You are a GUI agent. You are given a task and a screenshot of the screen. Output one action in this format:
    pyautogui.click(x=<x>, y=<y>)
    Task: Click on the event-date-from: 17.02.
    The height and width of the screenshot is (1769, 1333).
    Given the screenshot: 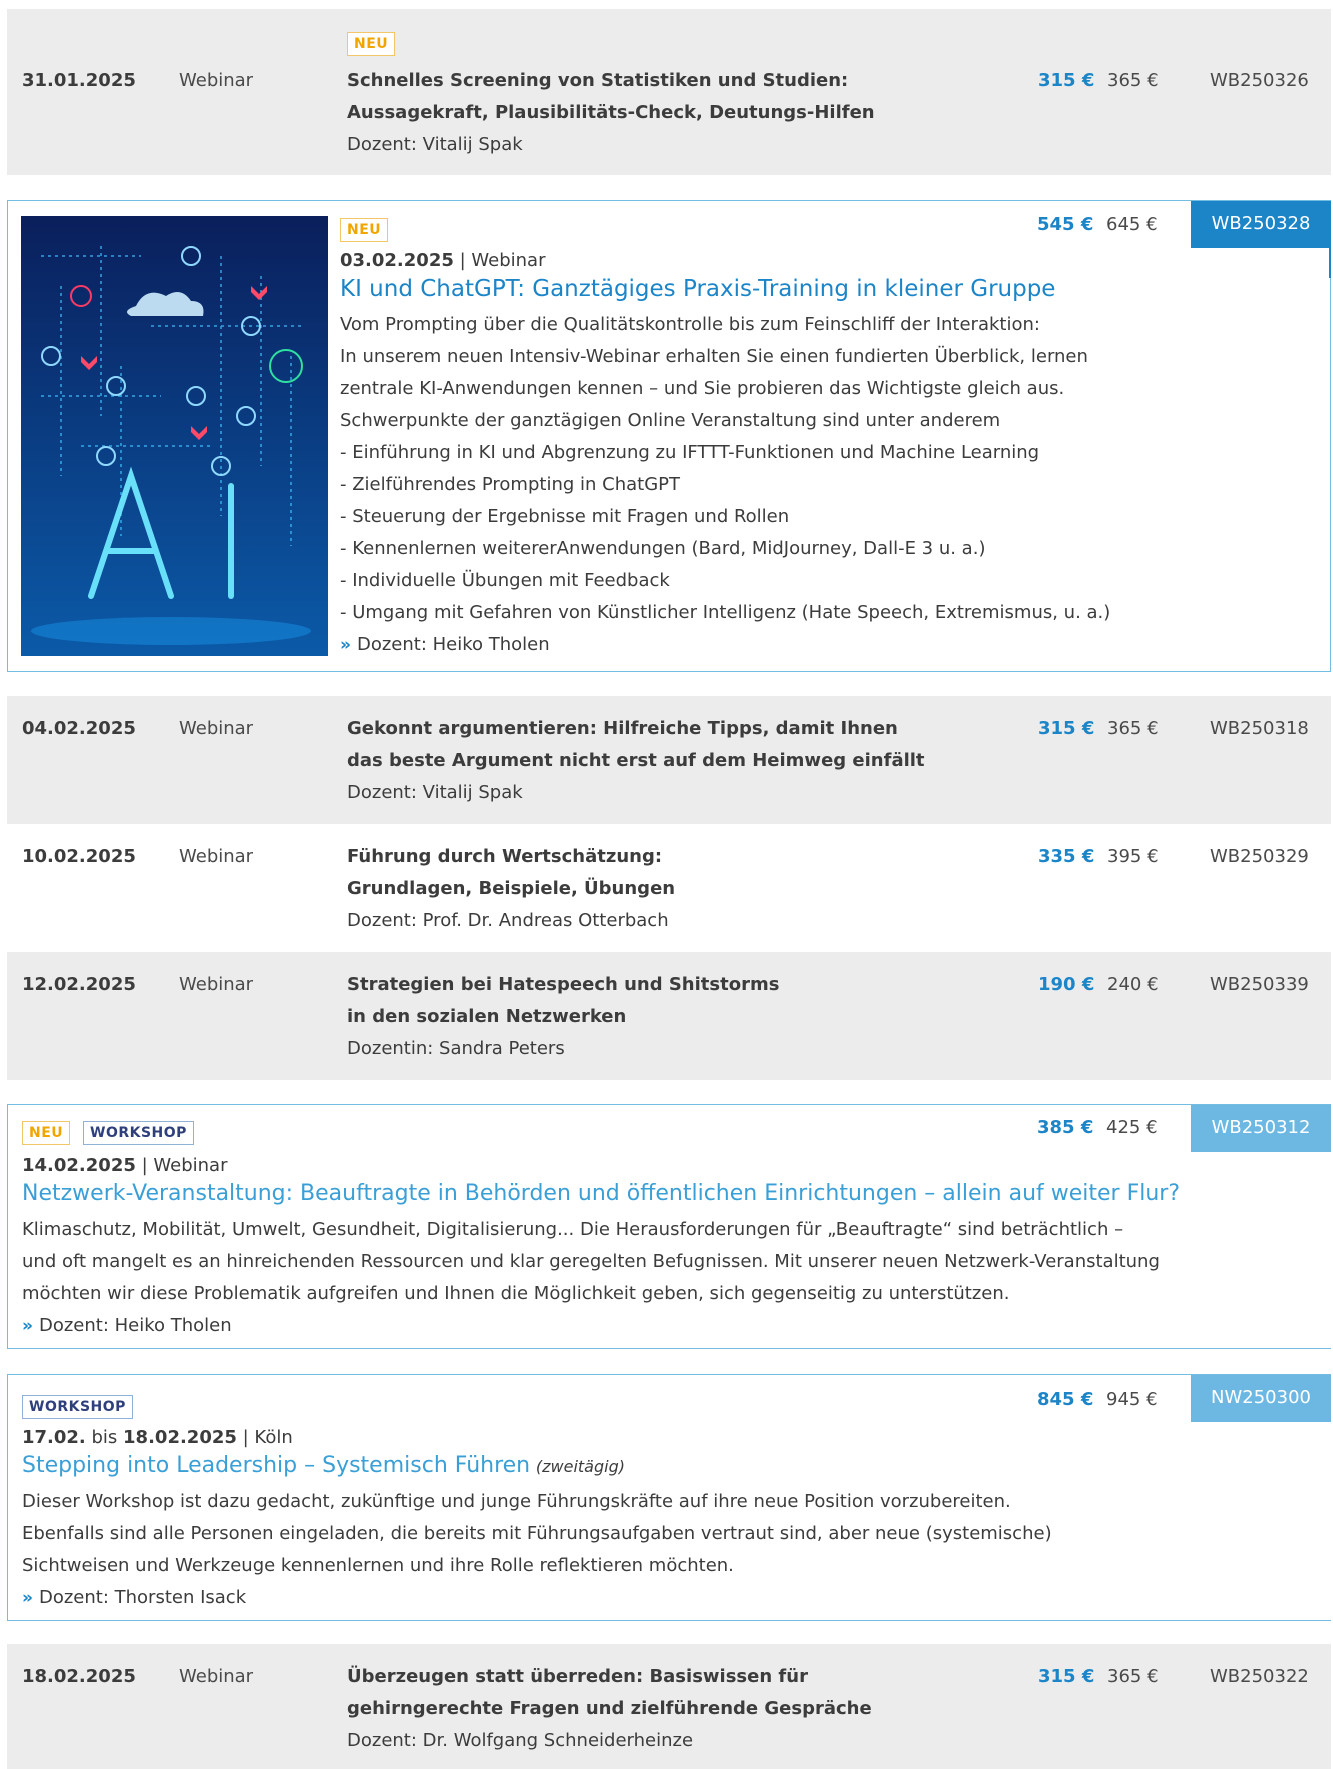 What is the action you would take?
    pyautogui.click(x=54, y=1437)
    